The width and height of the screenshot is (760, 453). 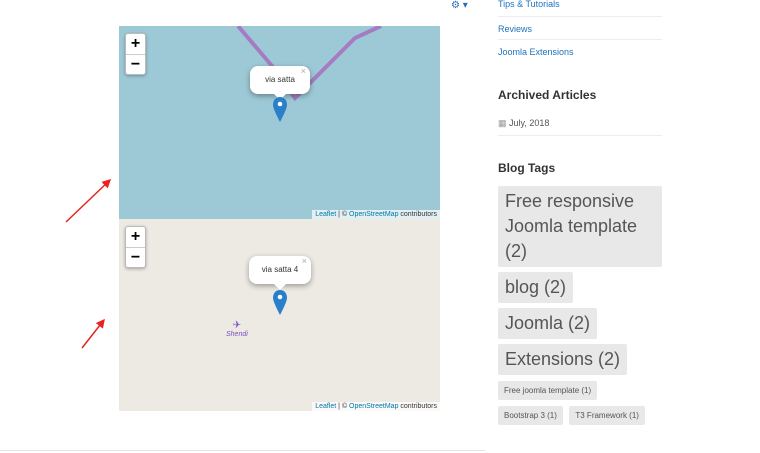 I want to click on tag-link: Bootstrap 3 (1), so click(x=530, y=415).